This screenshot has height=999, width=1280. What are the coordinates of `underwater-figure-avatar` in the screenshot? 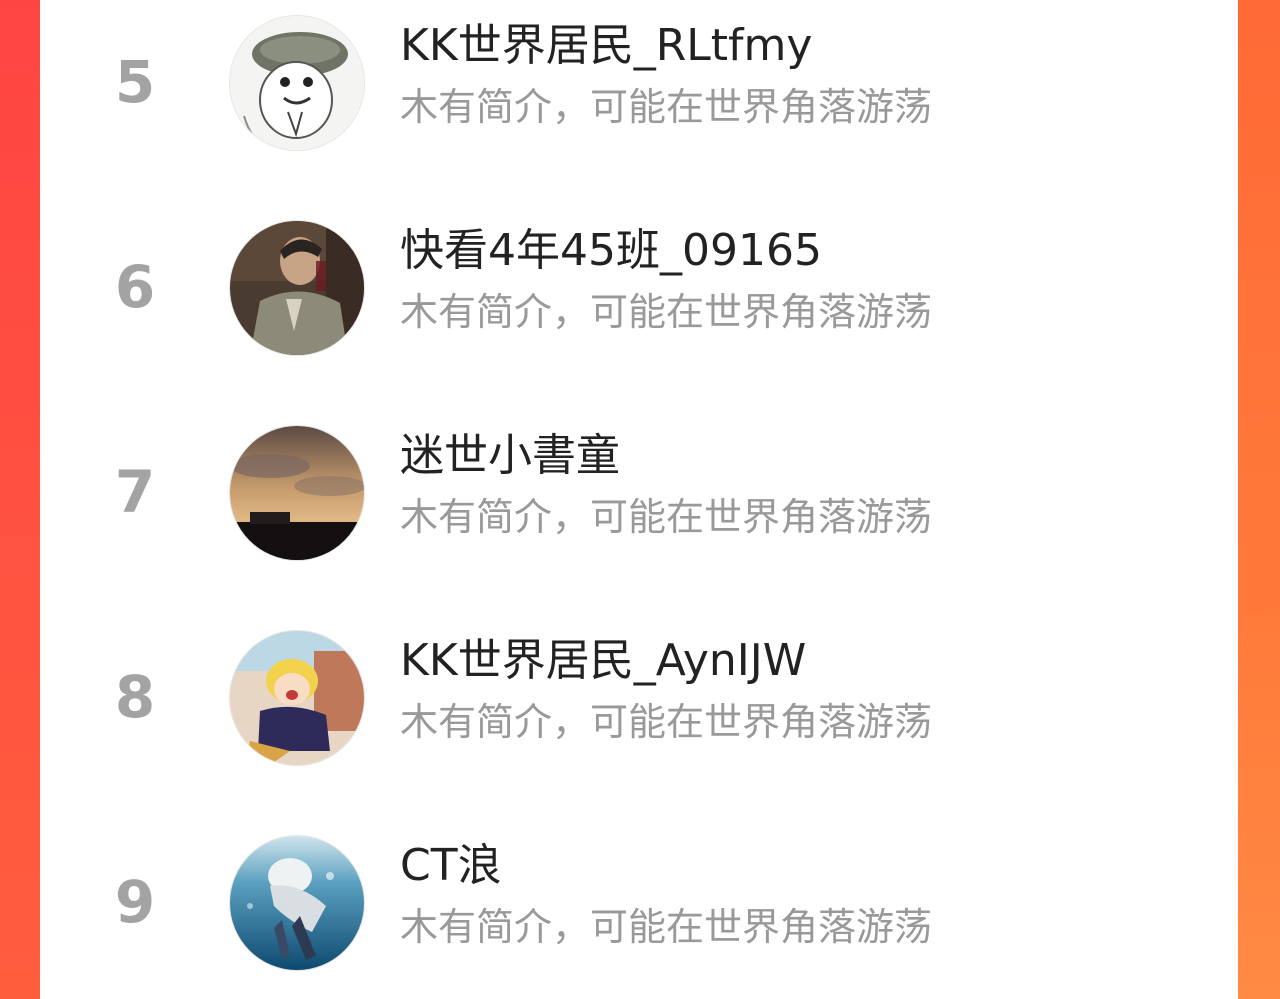 It's located at (297, 903).